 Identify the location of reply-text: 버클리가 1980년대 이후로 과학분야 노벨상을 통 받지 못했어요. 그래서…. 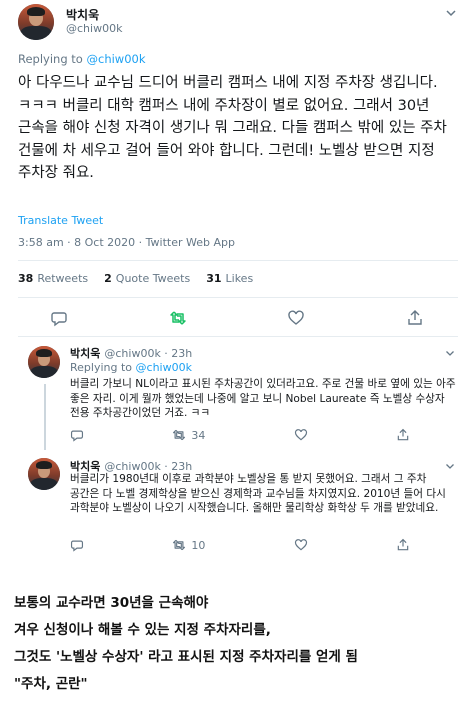
(258, 493).